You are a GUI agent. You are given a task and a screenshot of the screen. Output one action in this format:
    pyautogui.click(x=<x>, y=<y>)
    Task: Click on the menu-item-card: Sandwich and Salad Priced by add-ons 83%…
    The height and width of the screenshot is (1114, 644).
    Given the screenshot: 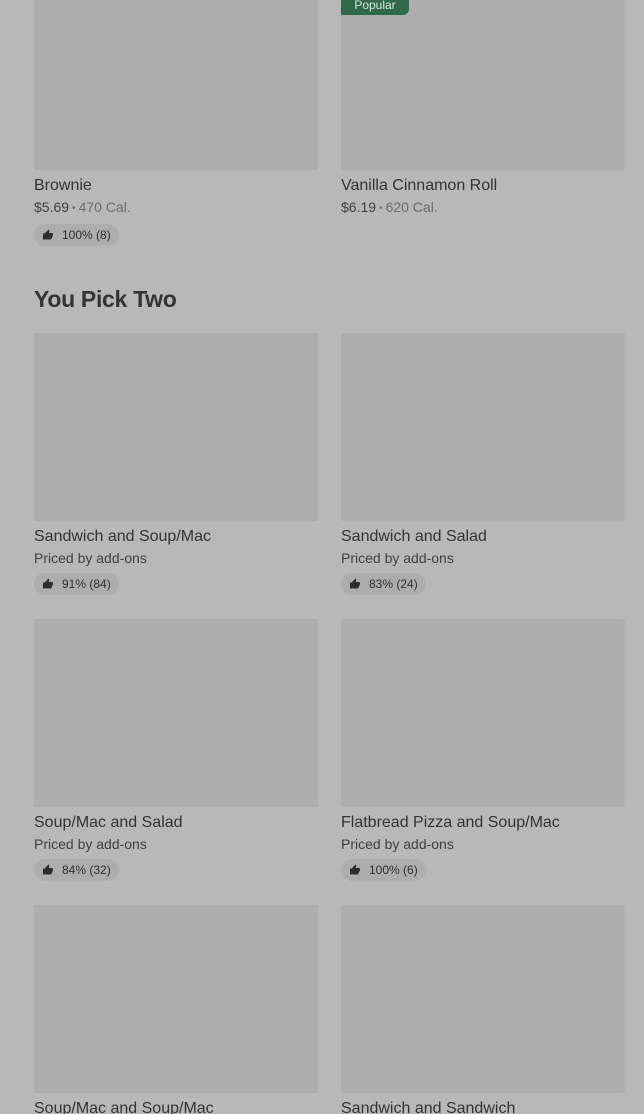 What is the action you would take?
    pyautogui.click(x=483, y=464)
    